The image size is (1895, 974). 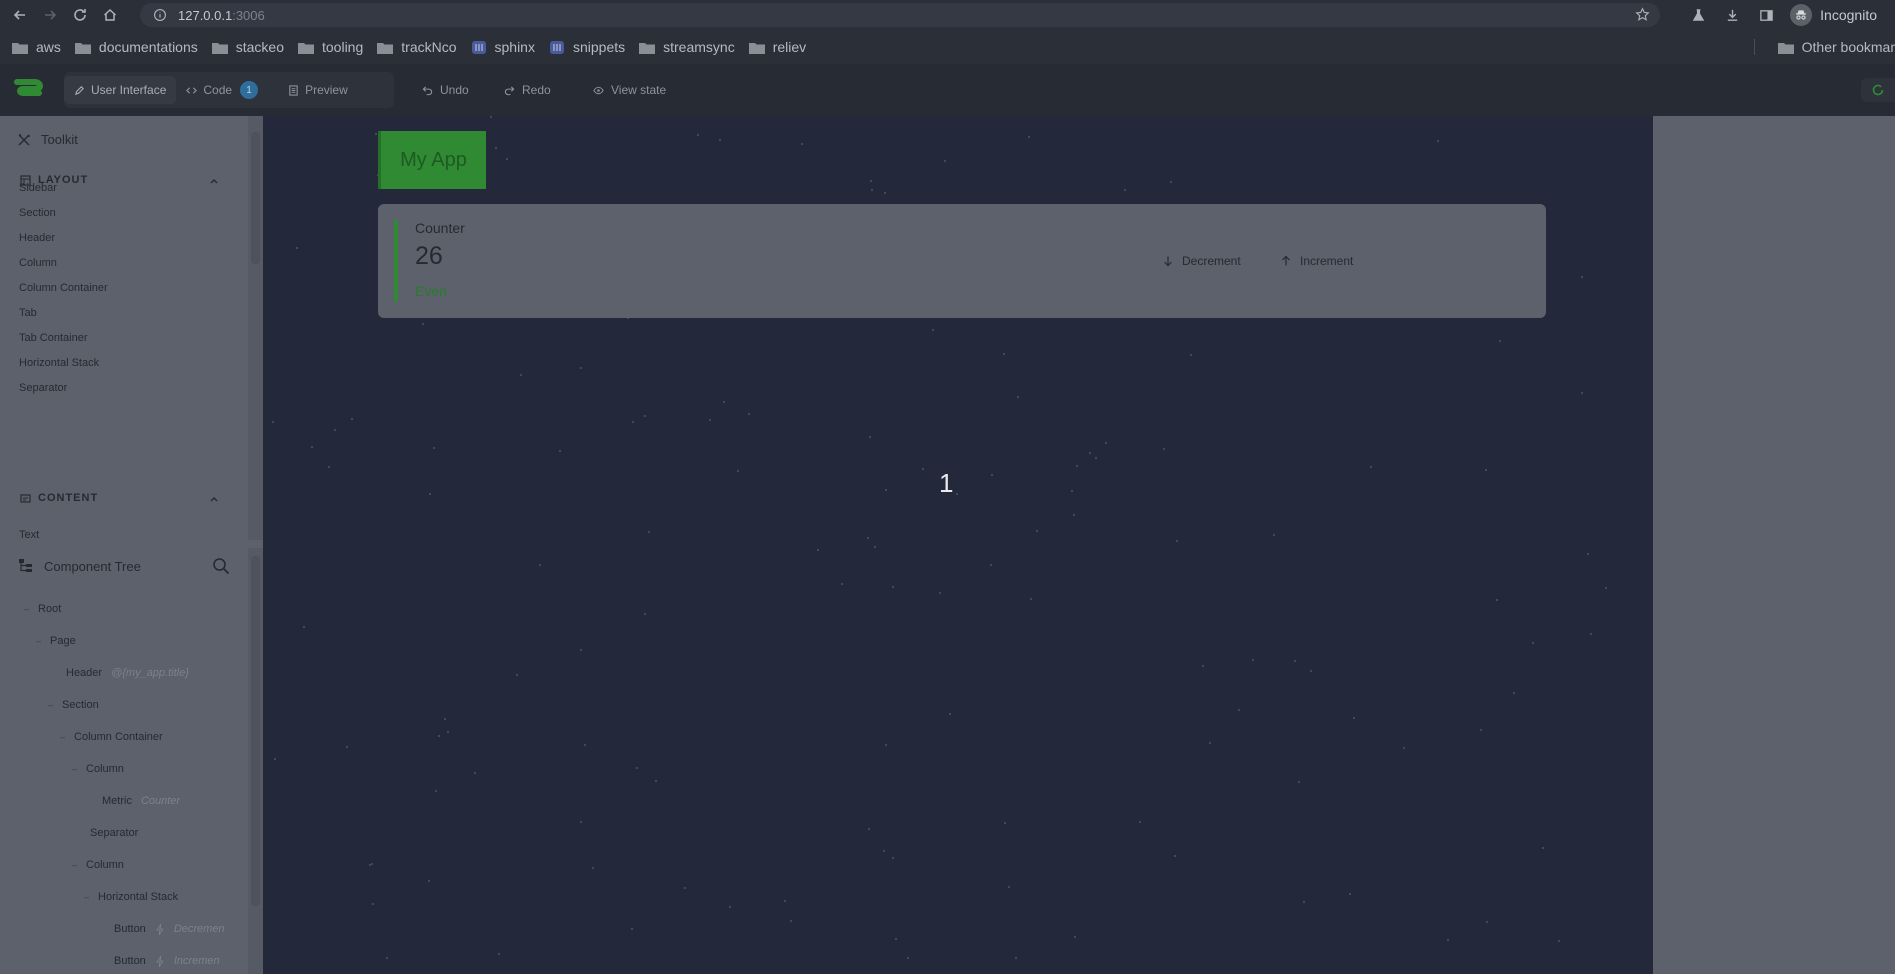 What do you see at coordinates (43, 388) in the screenshot?
I see `toolkit-item: Separator` at bounding box center [43, 388].